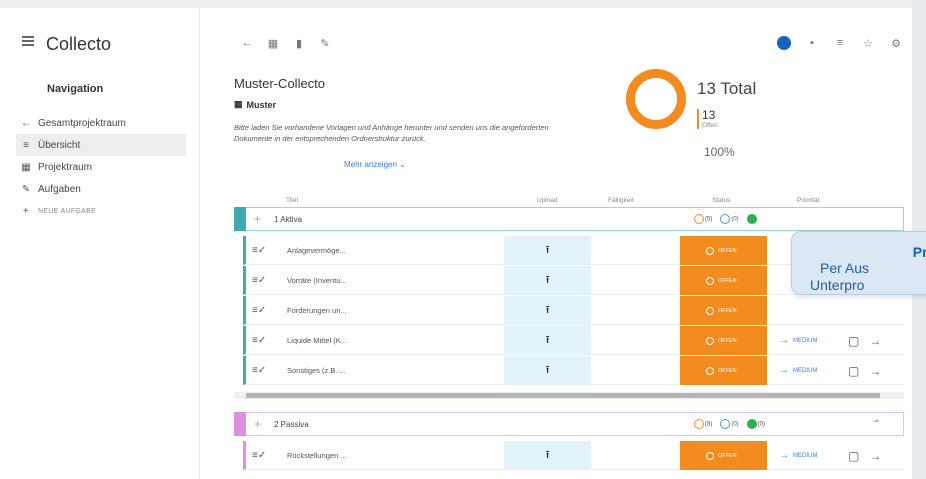 The image size is (926, 479). Describe the element at coordinates (709, 219) in the screenshot. I see `count: (5)` at that location.